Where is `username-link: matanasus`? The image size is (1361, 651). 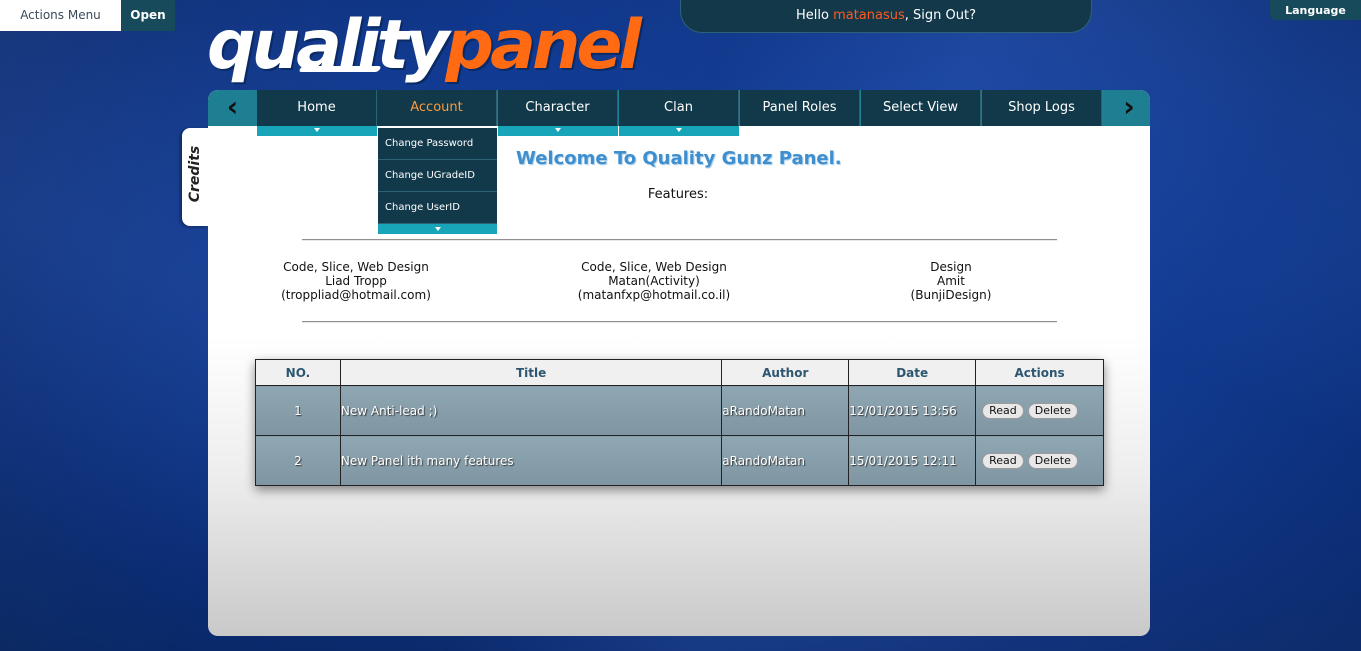 username-link: matanasus is located at coordinates (869, 15).